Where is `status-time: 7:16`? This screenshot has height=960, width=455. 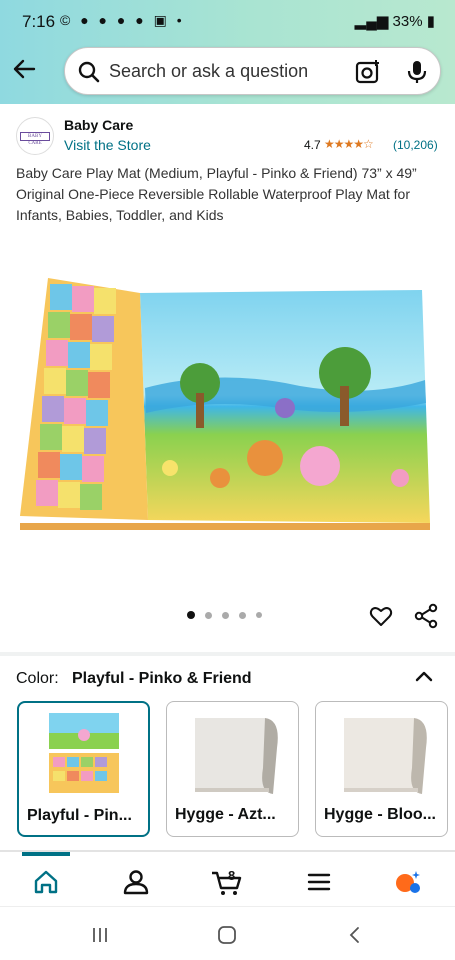
status-time: 7:16 is located at coordinates (39, 21).